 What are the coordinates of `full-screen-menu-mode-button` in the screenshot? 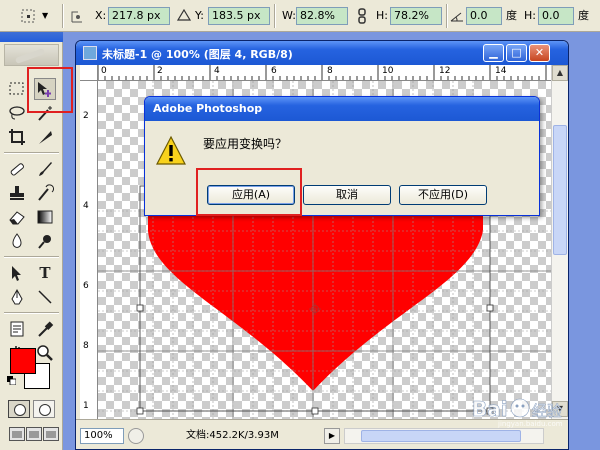 It's located at (34, 434).